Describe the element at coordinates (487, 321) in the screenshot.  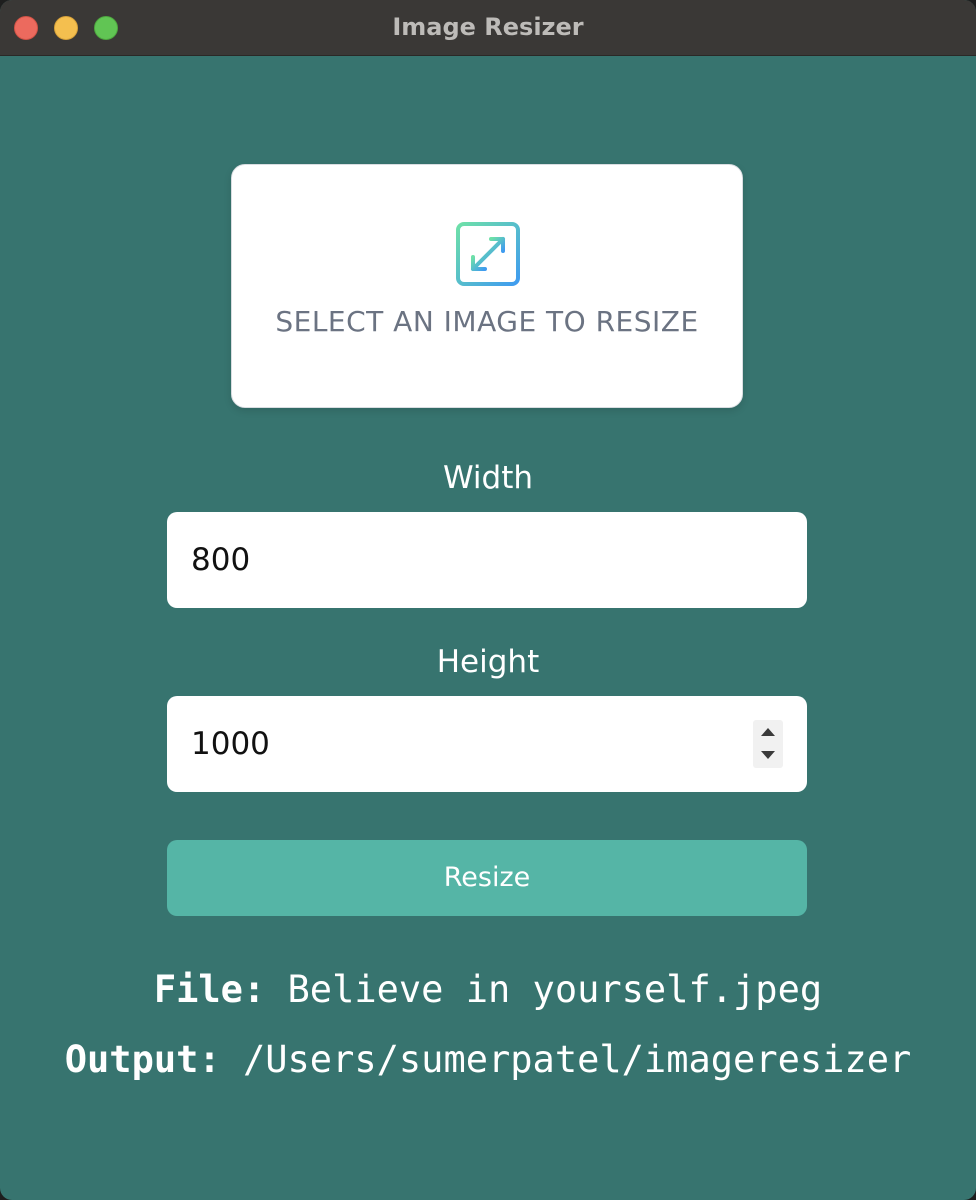
I see `select-image-label: SELECT AN IMAGE TO RESIZE` at that location.